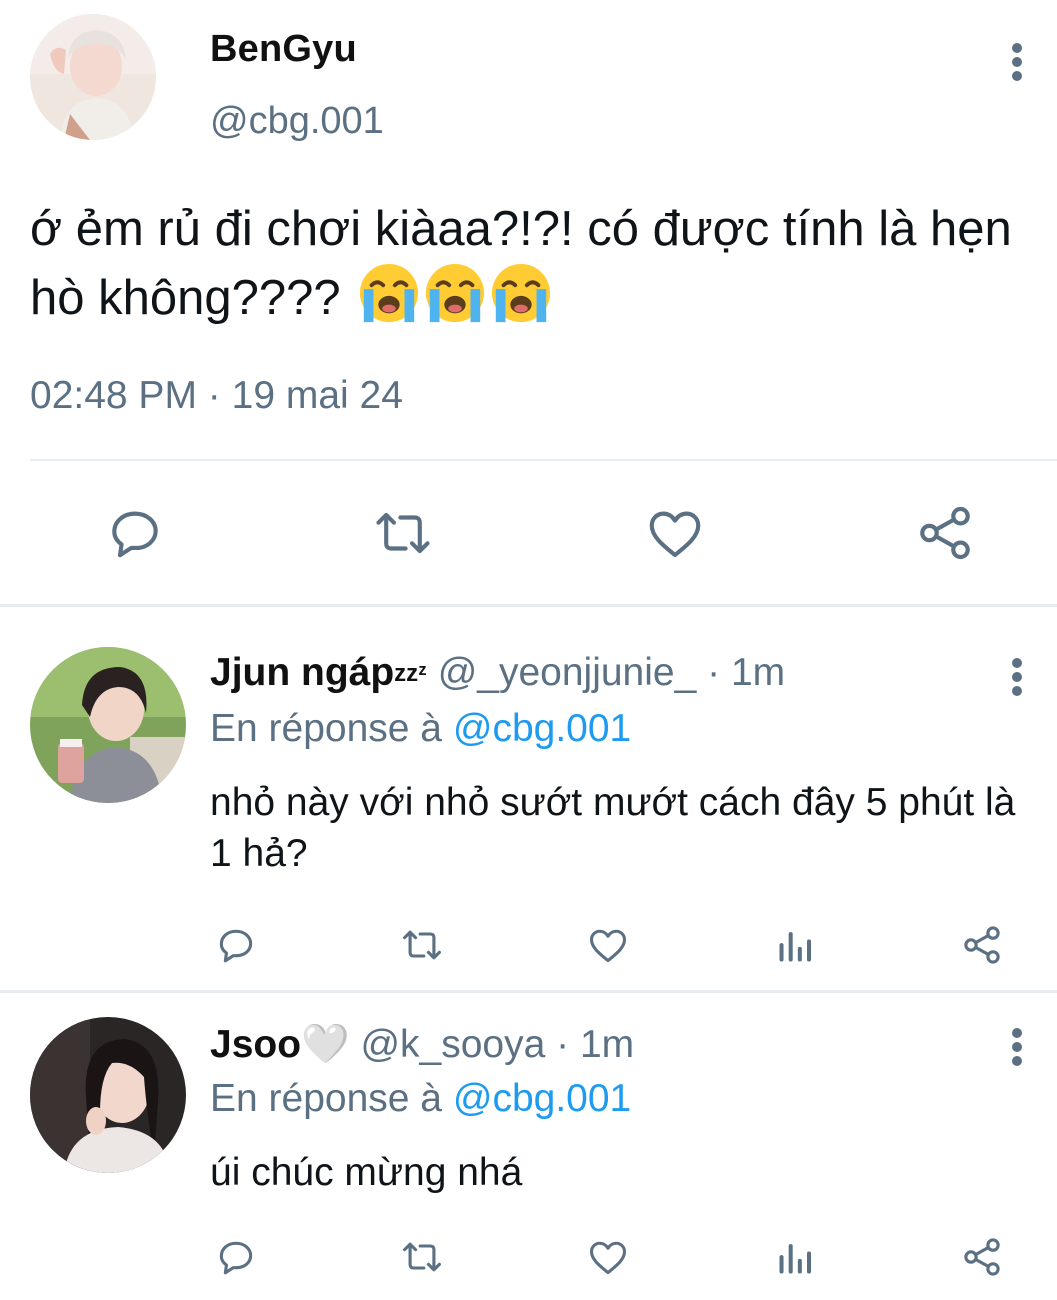 The image size is (1057, 1300). I want to click on name-suffix: zzᶻ, so click(410, 673).